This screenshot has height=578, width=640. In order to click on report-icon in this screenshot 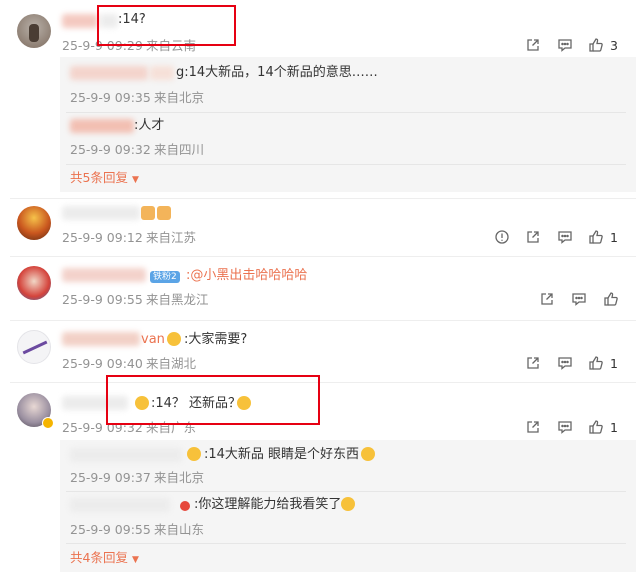, I will do `click(502, 237)`.